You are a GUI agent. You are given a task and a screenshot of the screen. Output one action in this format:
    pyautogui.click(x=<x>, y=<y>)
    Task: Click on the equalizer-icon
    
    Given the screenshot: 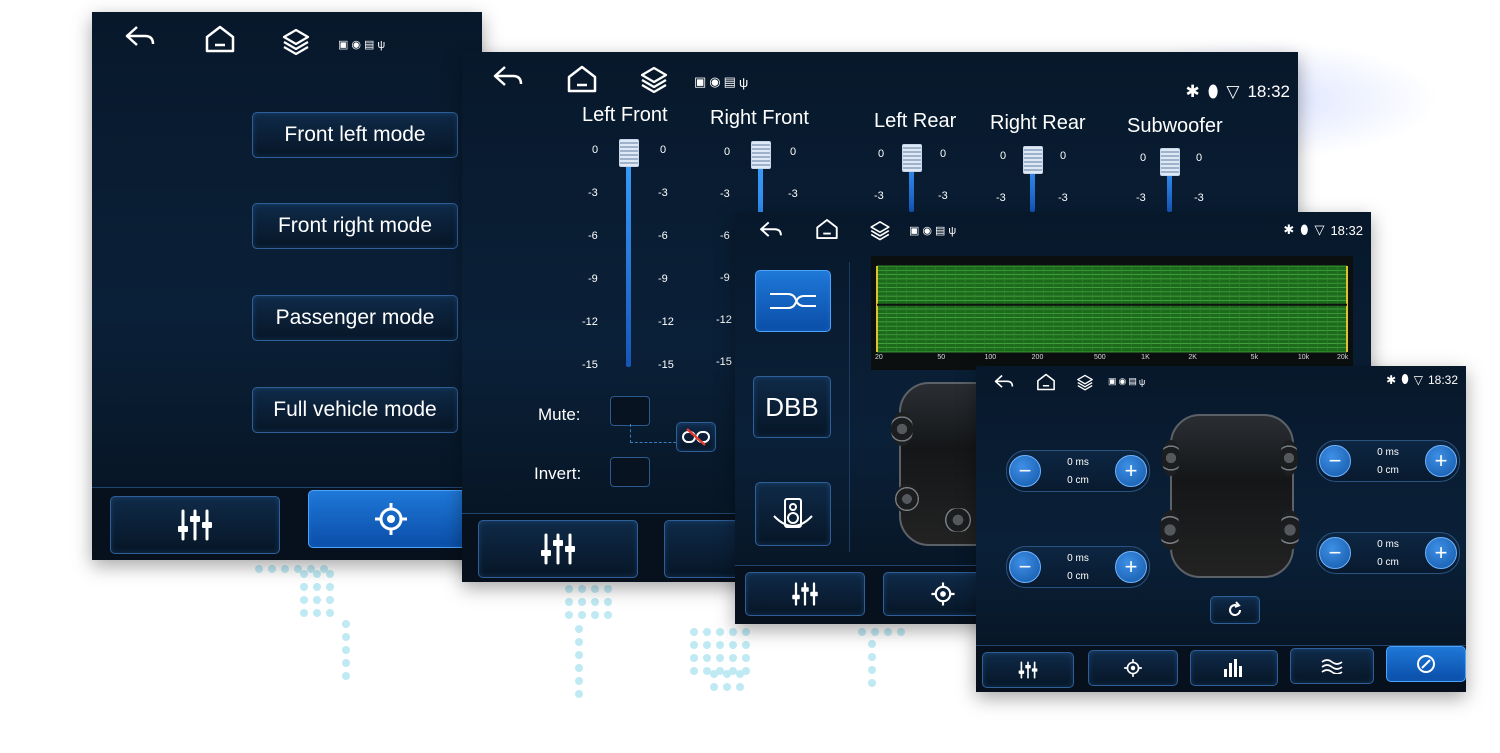 What is the action you would take?
    pyautogui.click(x=1233, y=668)
    